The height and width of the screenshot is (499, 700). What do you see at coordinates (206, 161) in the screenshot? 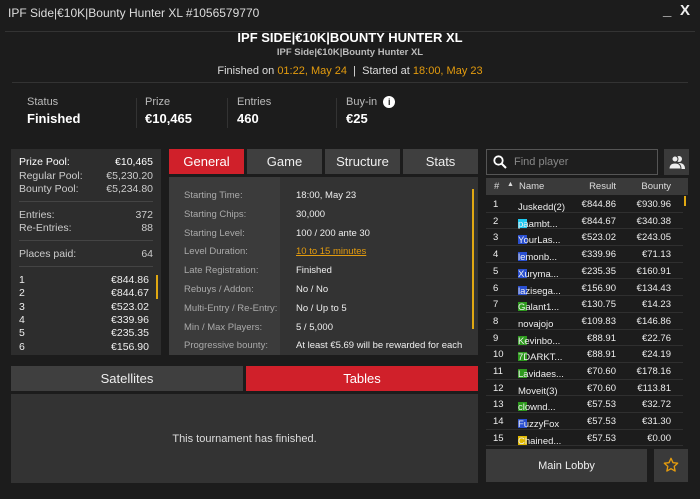
I see `tab-general: General` at bounding box center [206, 161].